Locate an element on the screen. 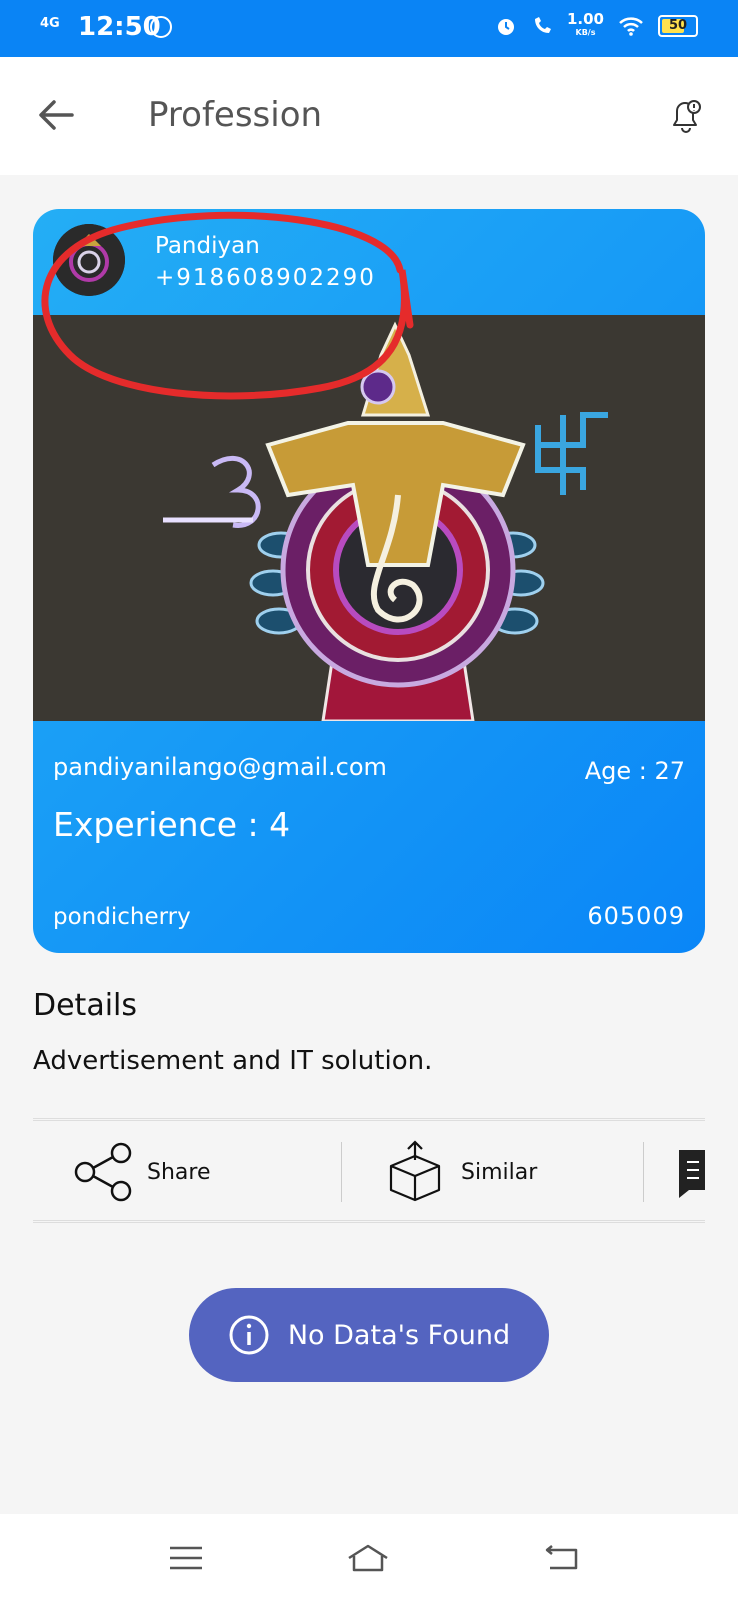 The width and height of the screenshot is (738, 1600). chat-button is located at coordinates (690, 1172).